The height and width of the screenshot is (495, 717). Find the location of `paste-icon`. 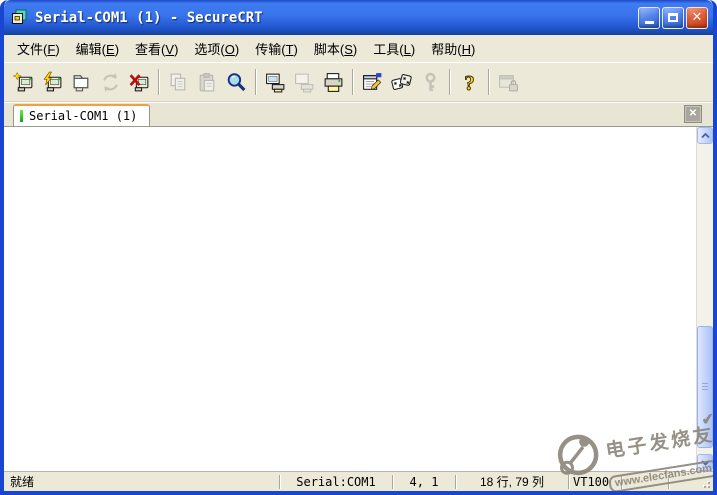

paste-icon is located at coordinates (207, 81).